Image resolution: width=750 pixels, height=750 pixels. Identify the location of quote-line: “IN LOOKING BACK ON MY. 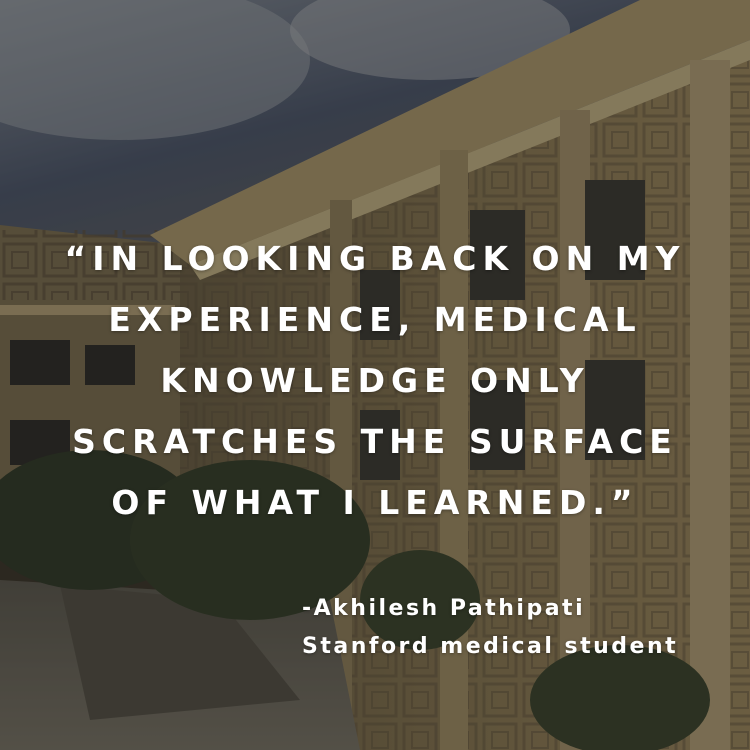
(375, 258).